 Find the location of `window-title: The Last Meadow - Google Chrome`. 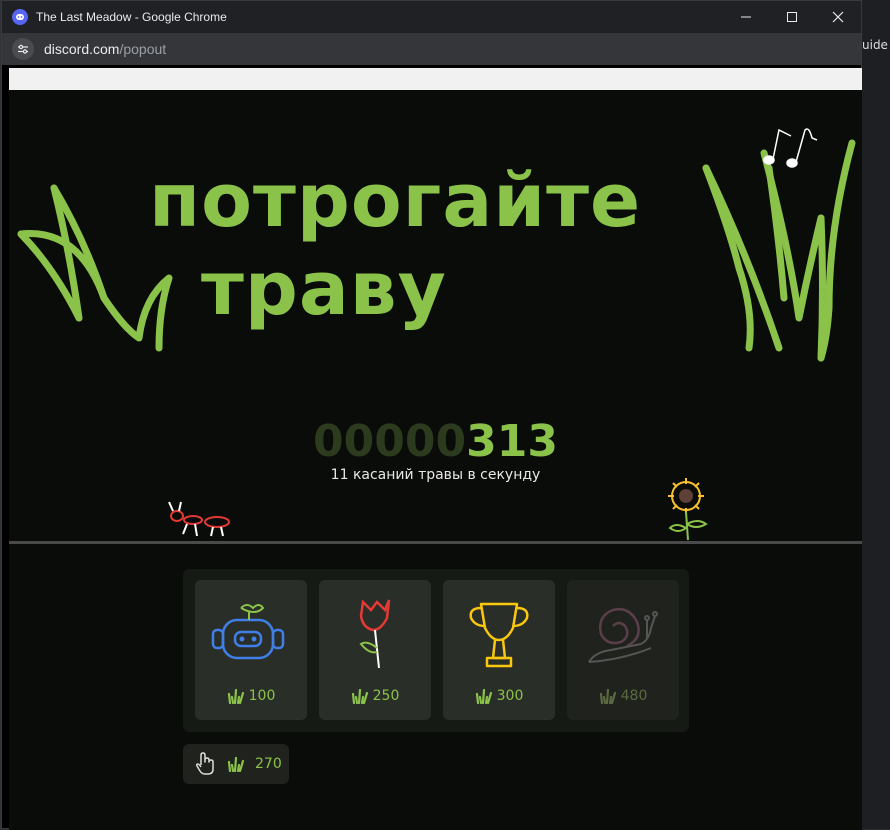

window-title: The Last Meadow - Google Chrome is located at coordinates (131, 17).